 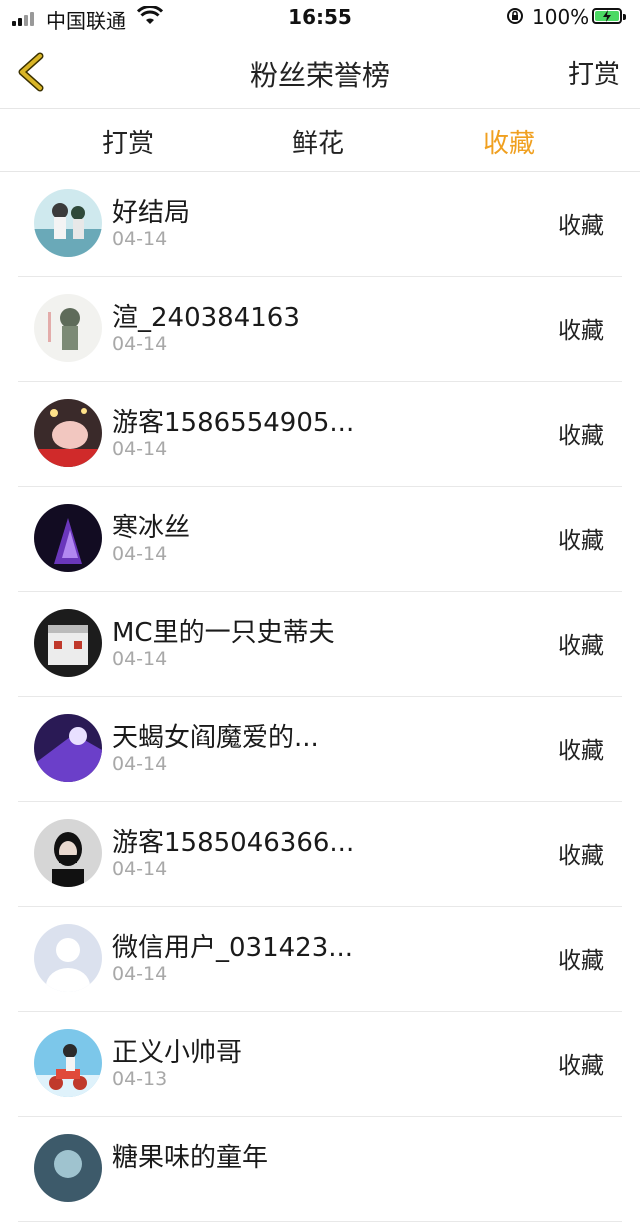 I want to click on tab-bar: 打赏 鲜花 收藏, so click(x=320, y=140).